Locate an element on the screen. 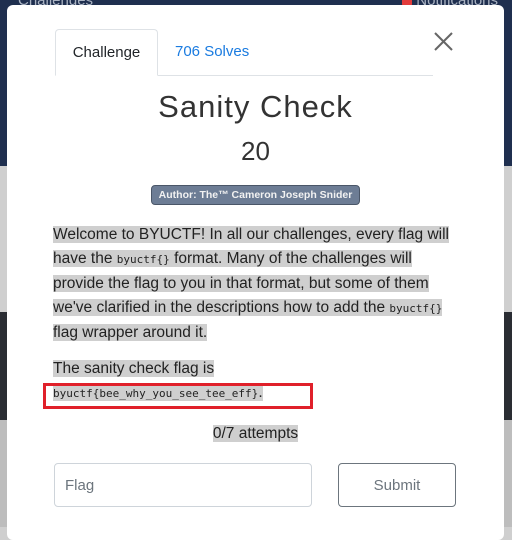  flag-highlight-box is located at coordinates (178, 396).